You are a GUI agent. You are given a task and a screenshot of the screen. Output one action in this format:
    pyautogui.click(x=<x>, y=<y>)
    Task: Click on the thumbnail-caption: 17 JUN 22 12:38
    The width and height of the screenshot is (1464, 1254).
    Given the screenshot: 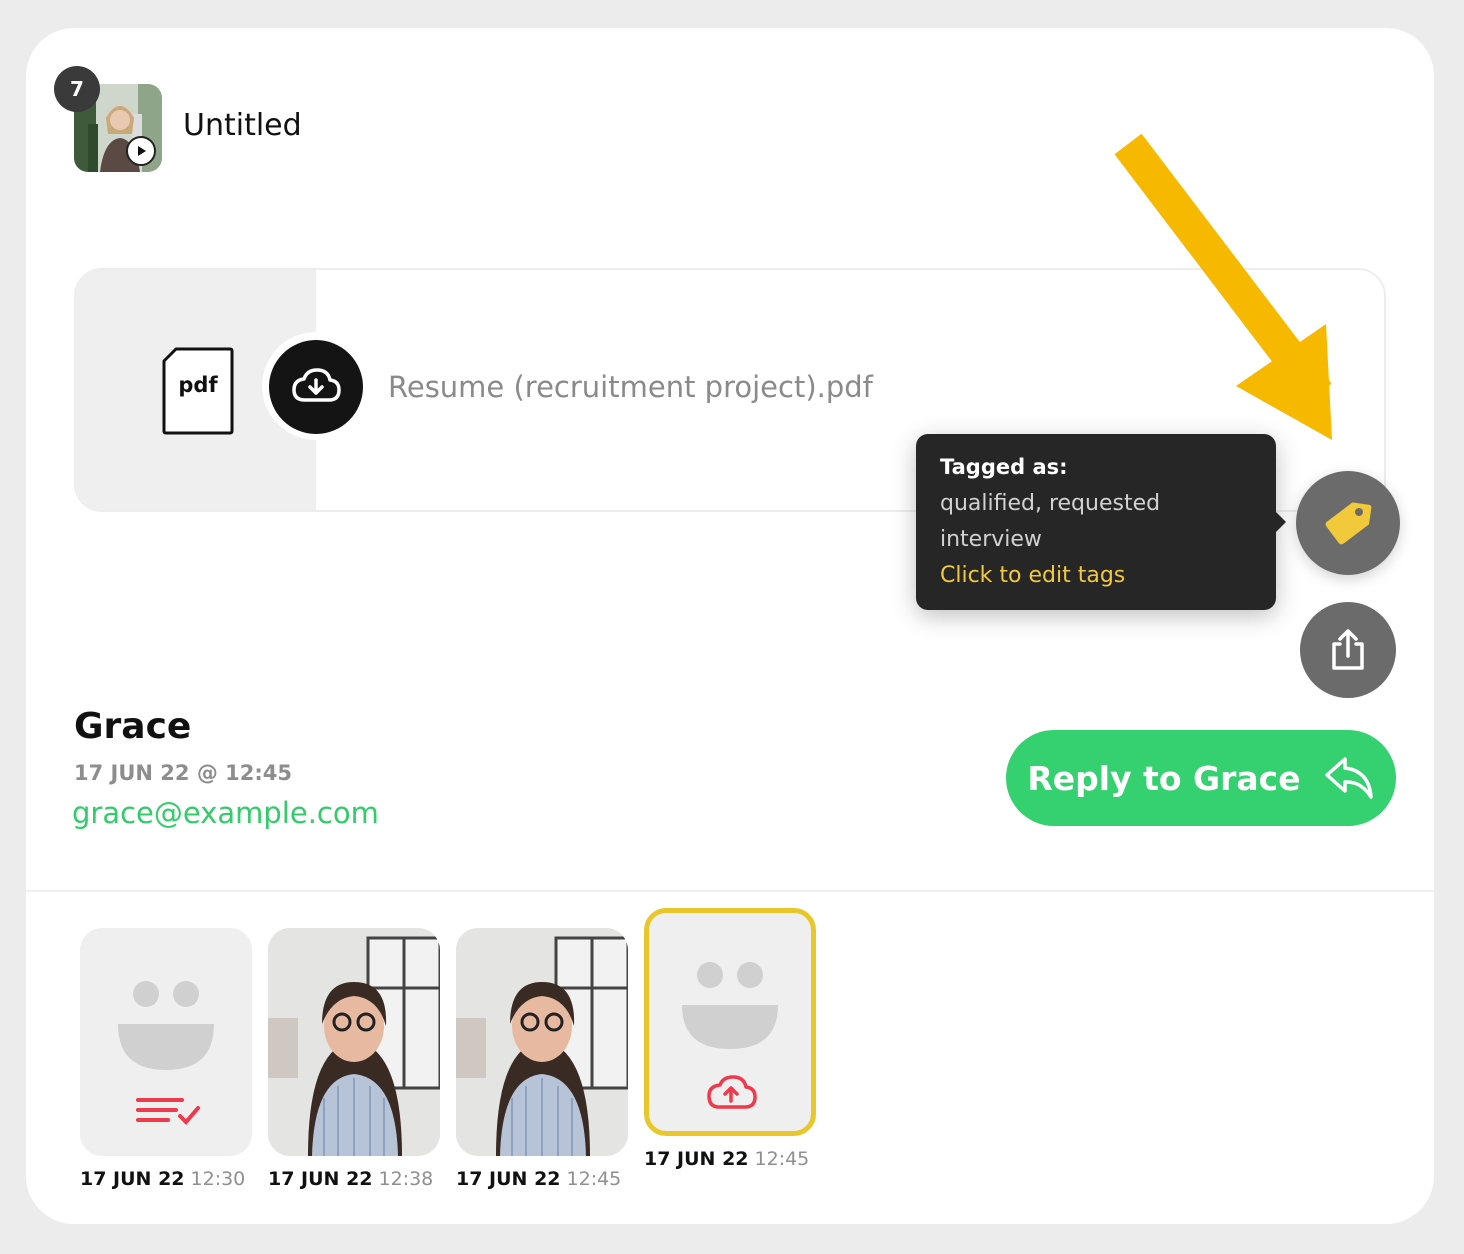 What is the action you would take?
    pyautogui.click(x=351, y=1179)
    